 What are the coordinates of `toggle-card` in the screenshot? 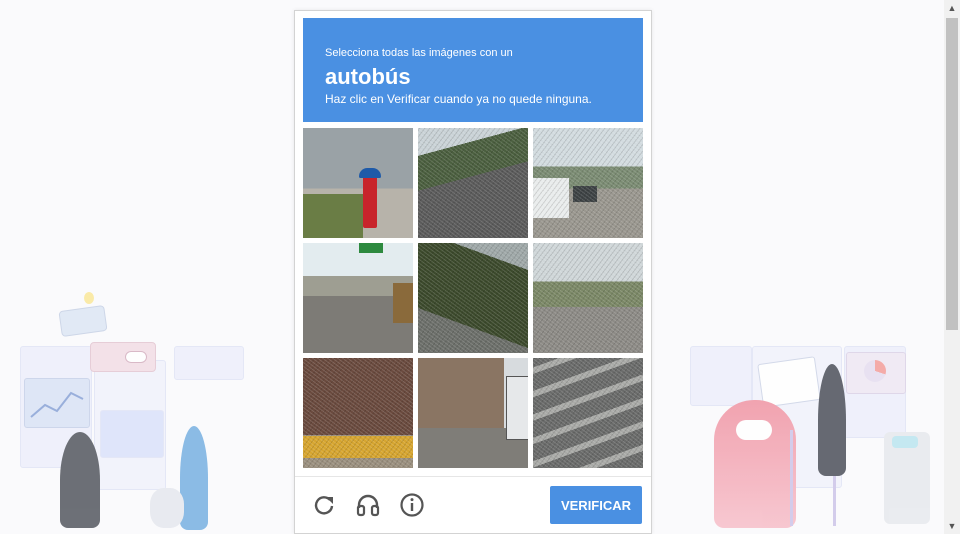 It's located at (123, 357).